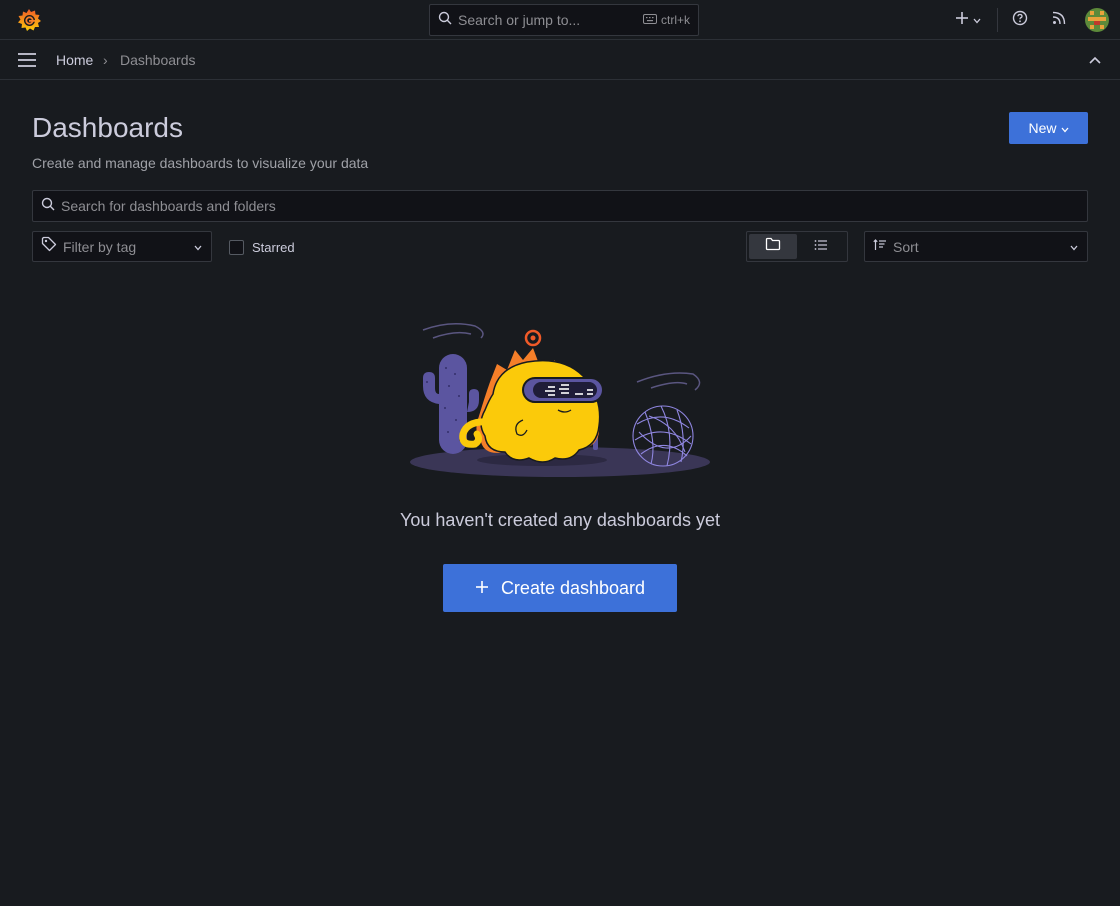 The height and width of the screenshot is (906, 1120). Describe the element at coordinates (906, 246) in the screenshot. I see `sort-placeholder: Sort` at that location.